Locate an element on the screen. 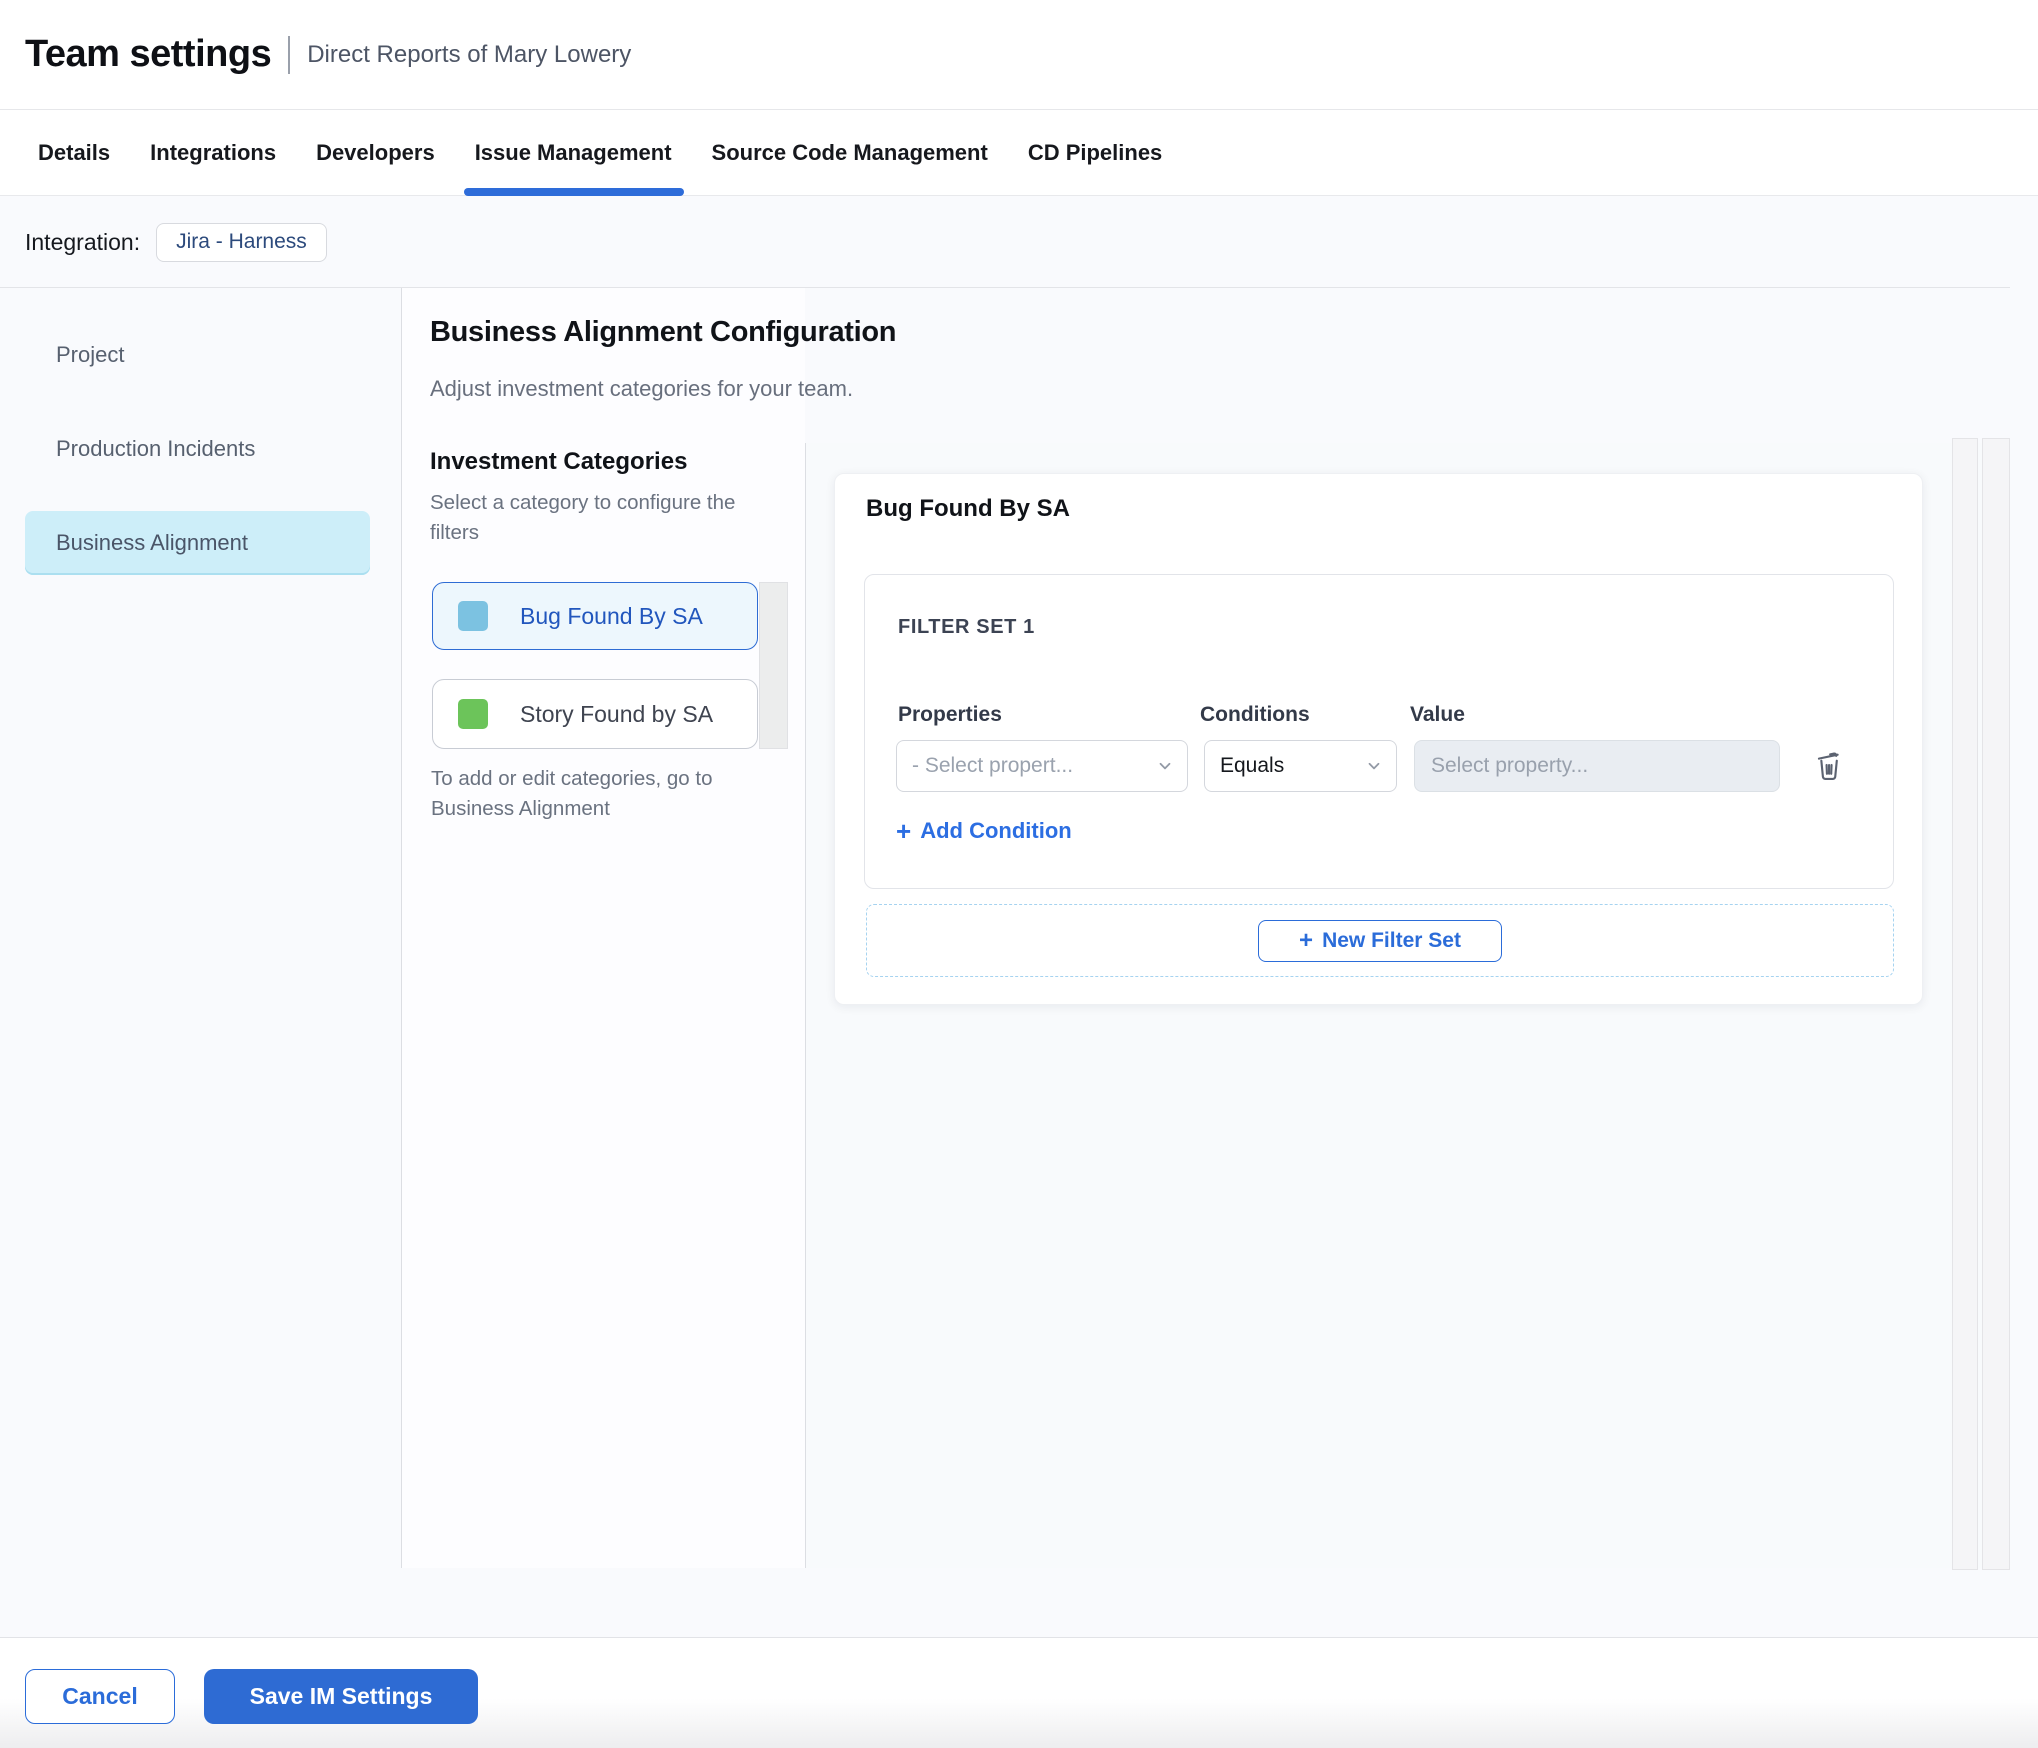  tab-issue-management: Issue Management is located at coordinates (573, 153).